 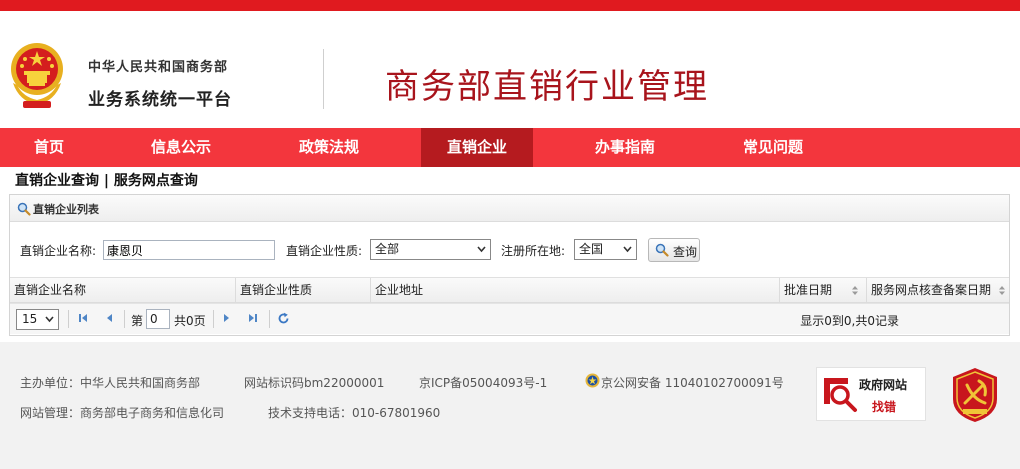 I want to click on query-button: 查询, so click(x=674, y=250).